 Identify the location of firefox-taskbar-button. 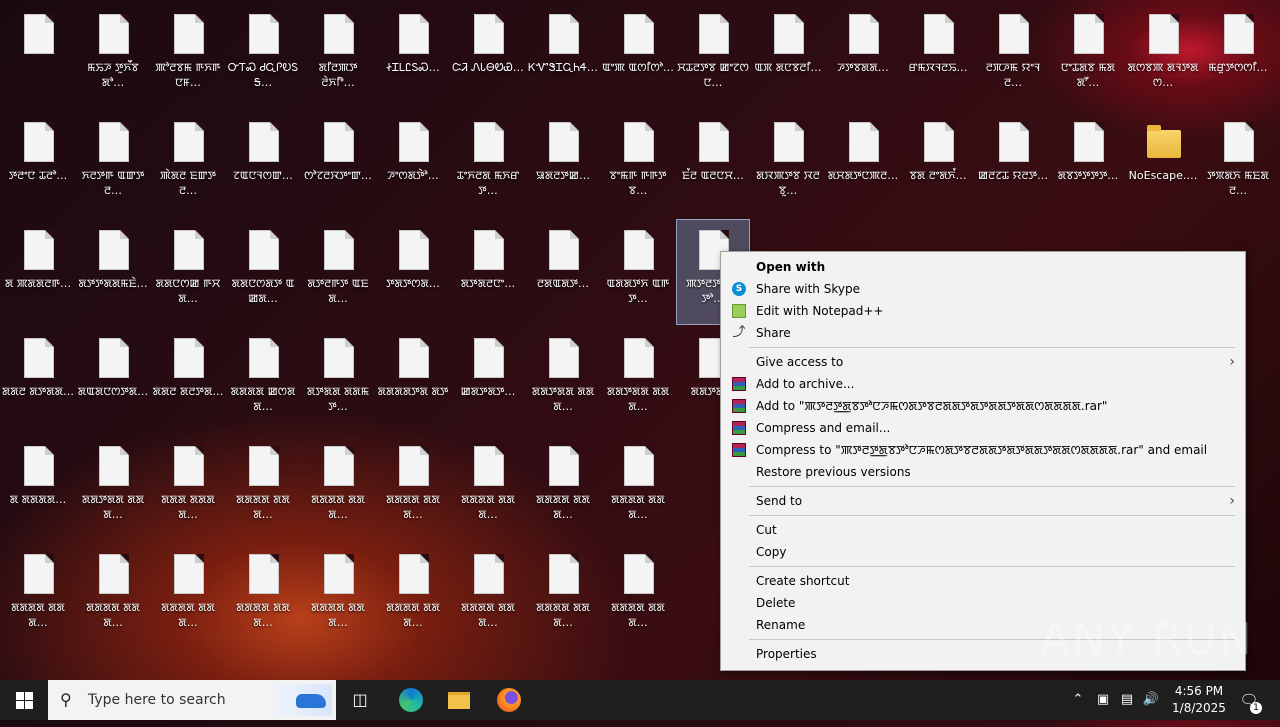
(509, 700).